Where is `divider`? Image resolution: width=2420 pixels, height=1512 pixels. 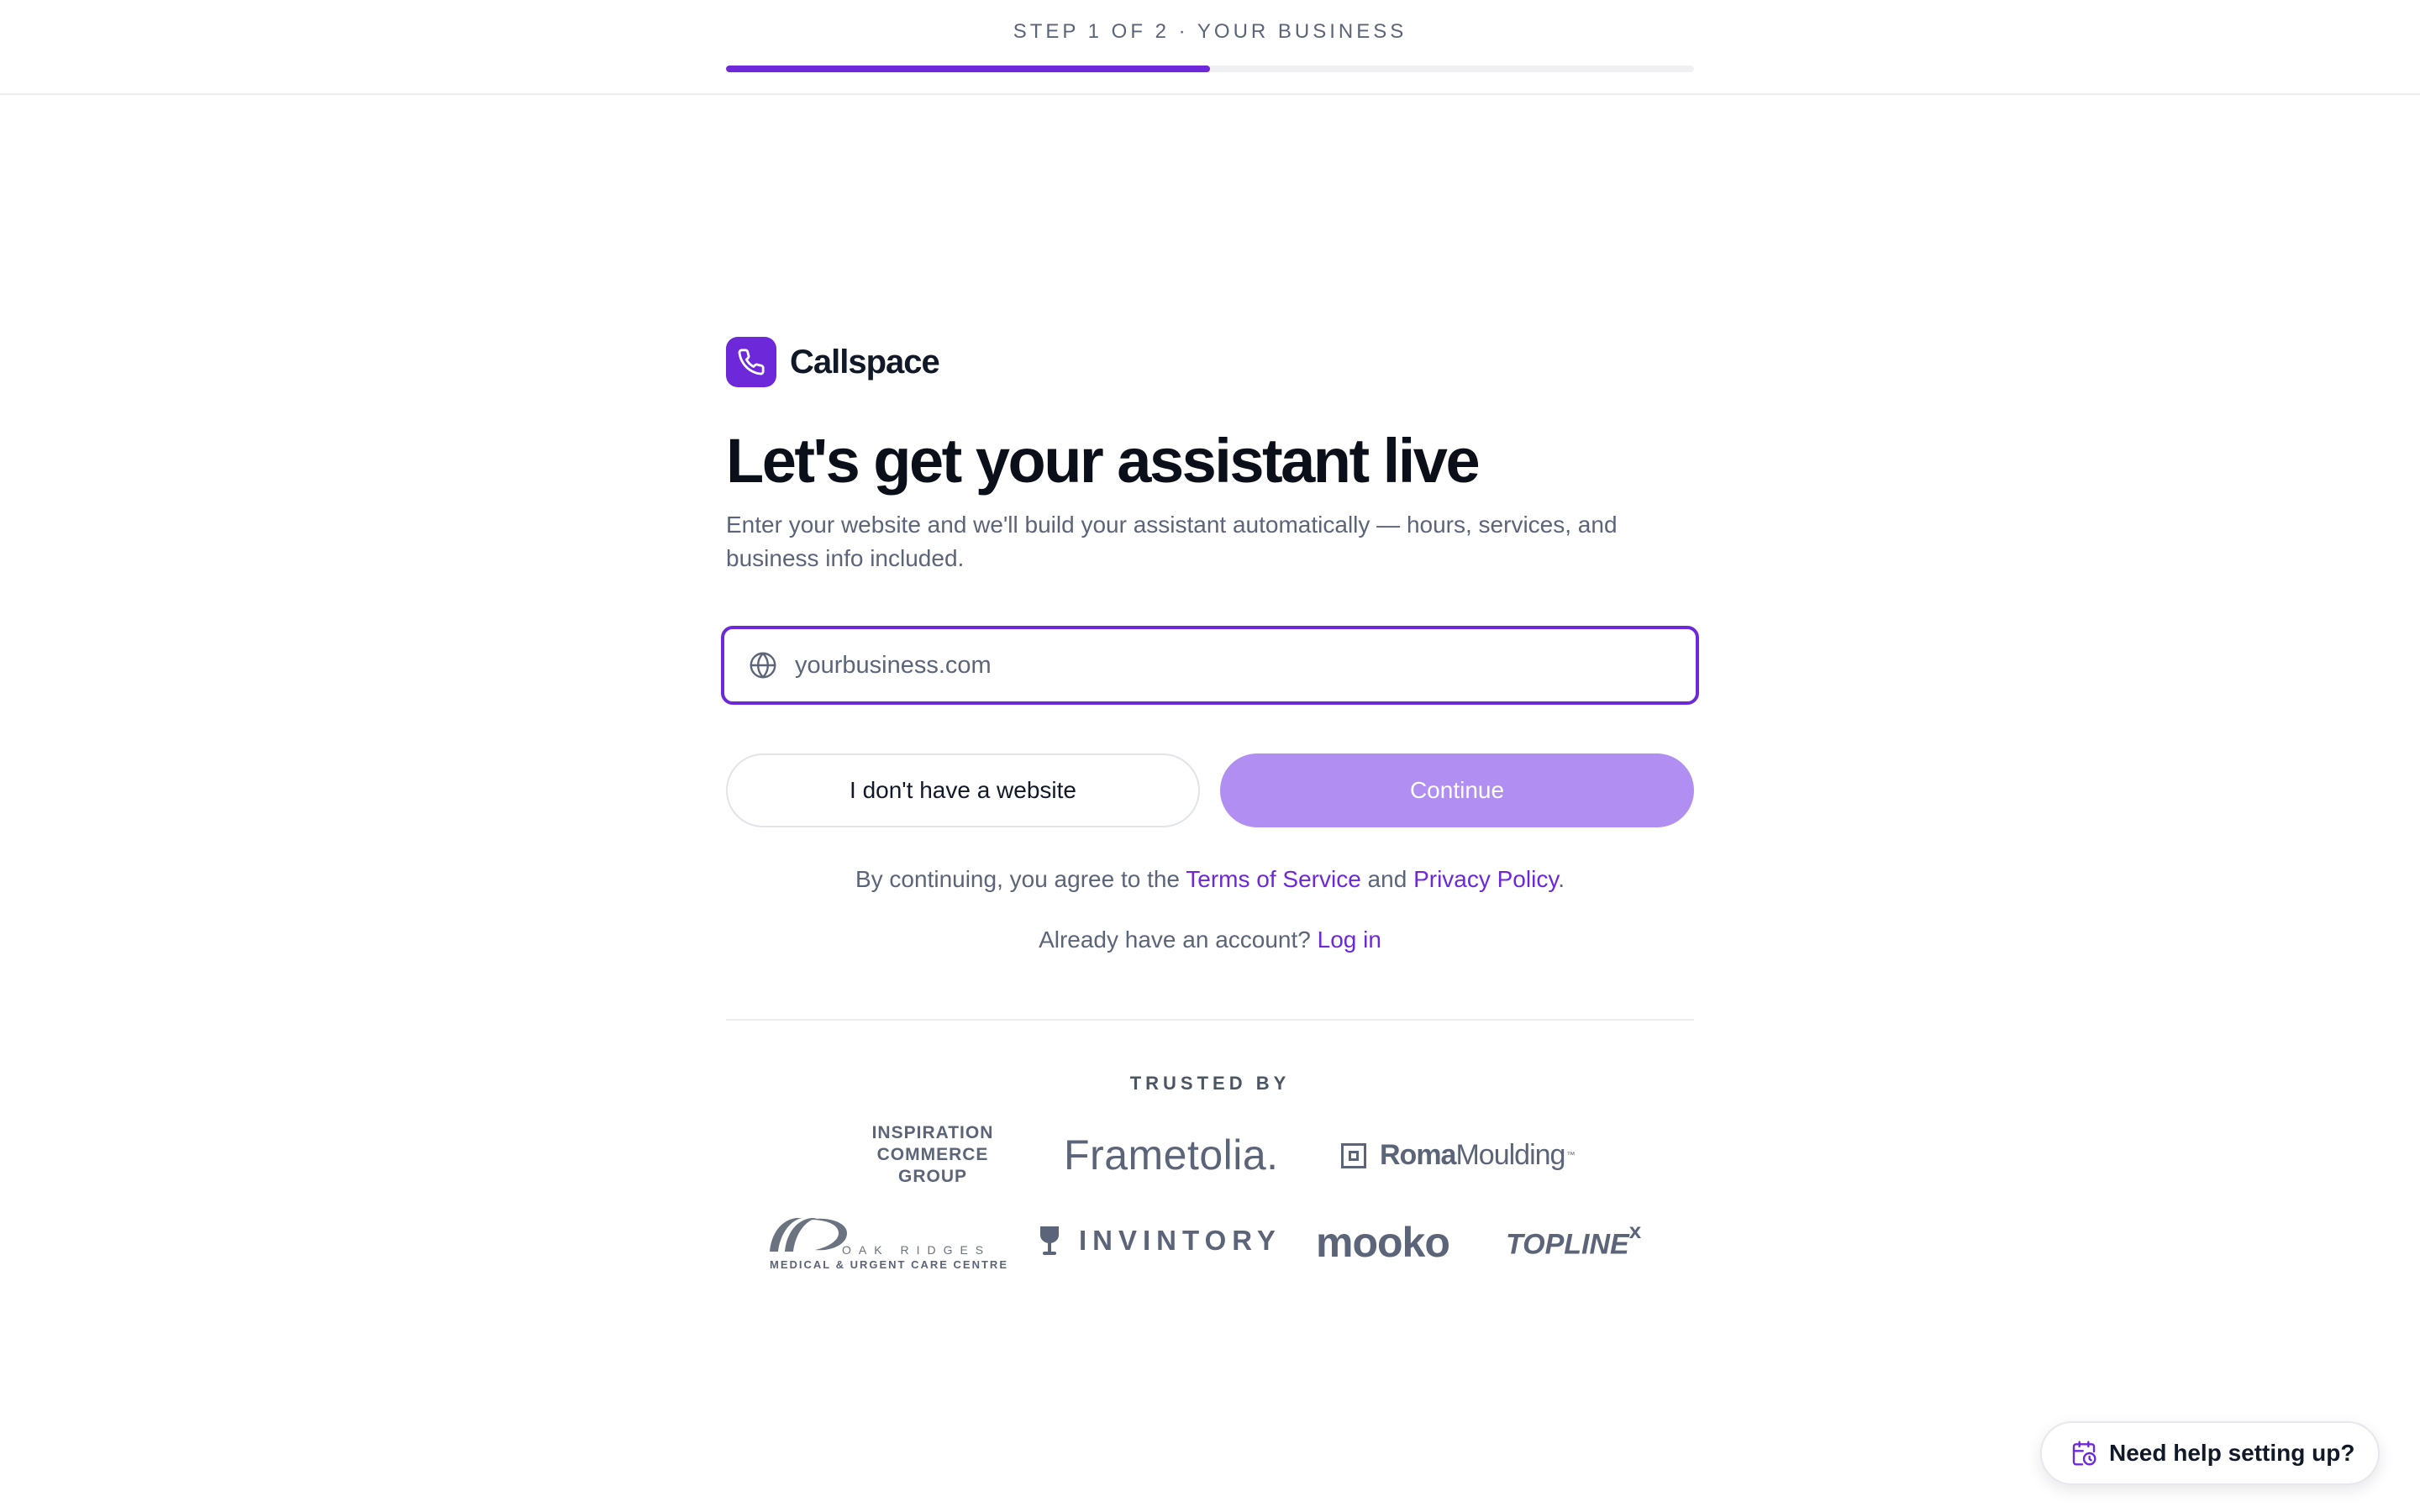 divider is located at coordinates (1210, 1020).